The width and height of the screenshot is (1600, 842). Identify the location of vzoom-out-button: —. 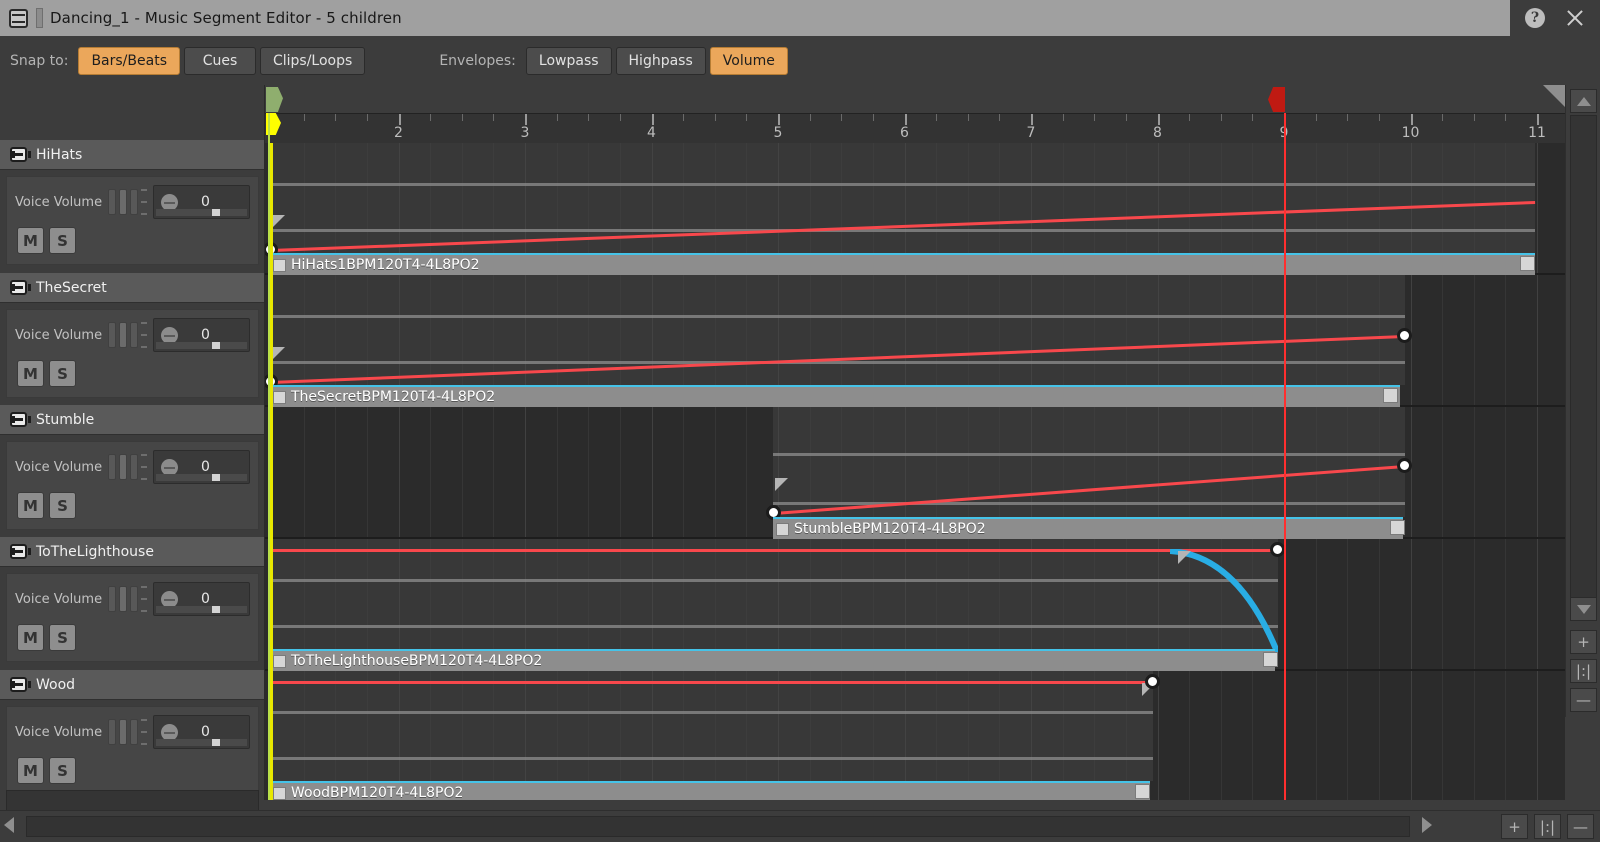
(1583, 700).